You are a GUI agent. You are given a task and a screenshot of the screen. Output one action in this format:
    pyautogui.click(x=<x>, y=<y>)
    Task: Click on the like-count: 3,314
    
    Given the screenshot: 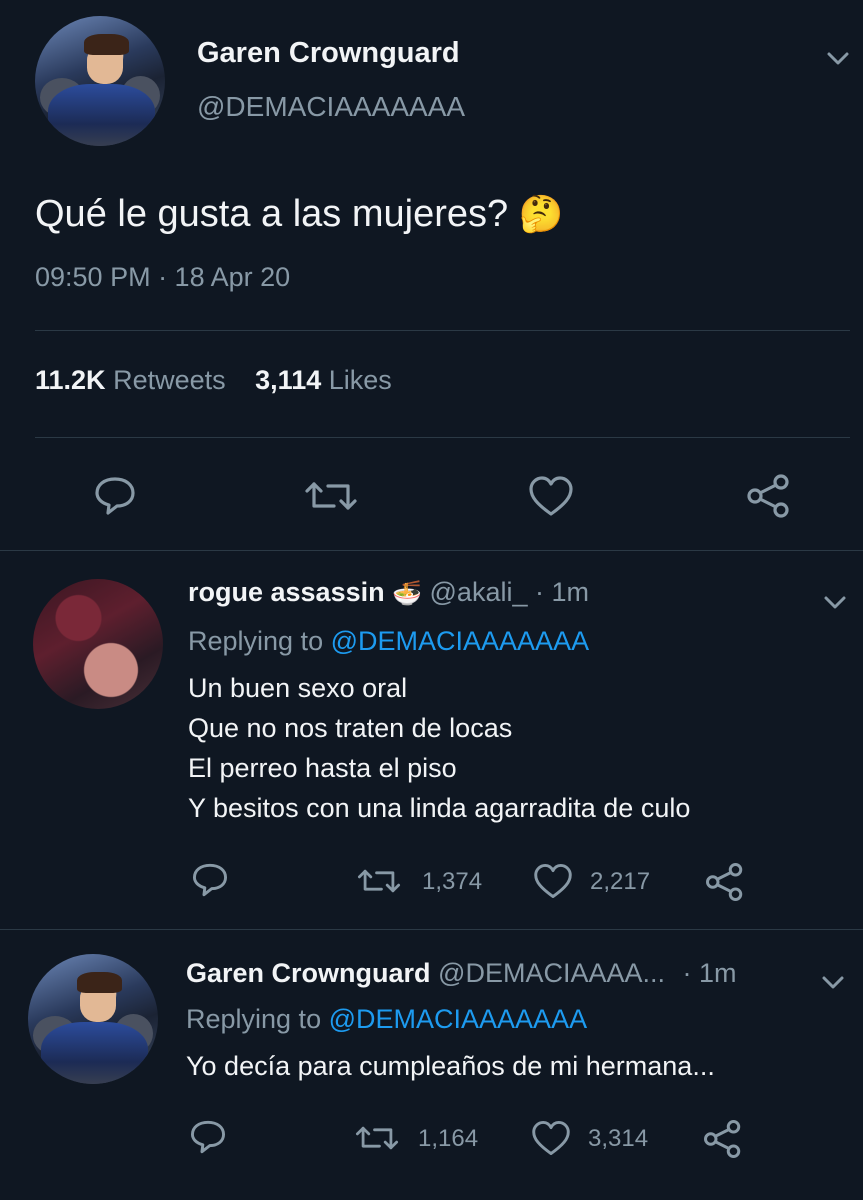 What is the action you would take?
    pyautogui.click(x=618, y=1138)
    